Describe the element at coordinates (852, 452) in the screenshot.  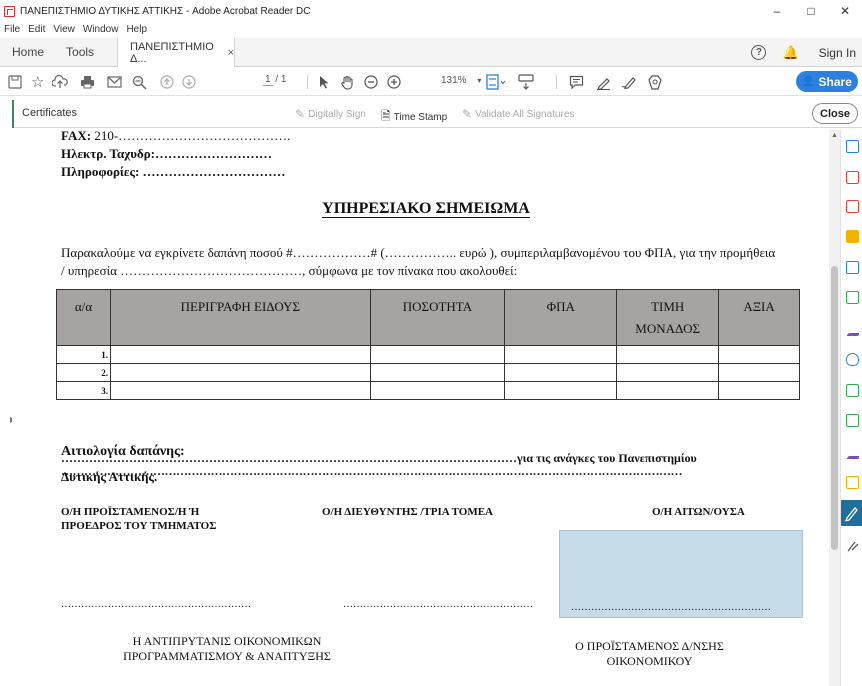
I see `send-for-signature-tool-icon` at that location.